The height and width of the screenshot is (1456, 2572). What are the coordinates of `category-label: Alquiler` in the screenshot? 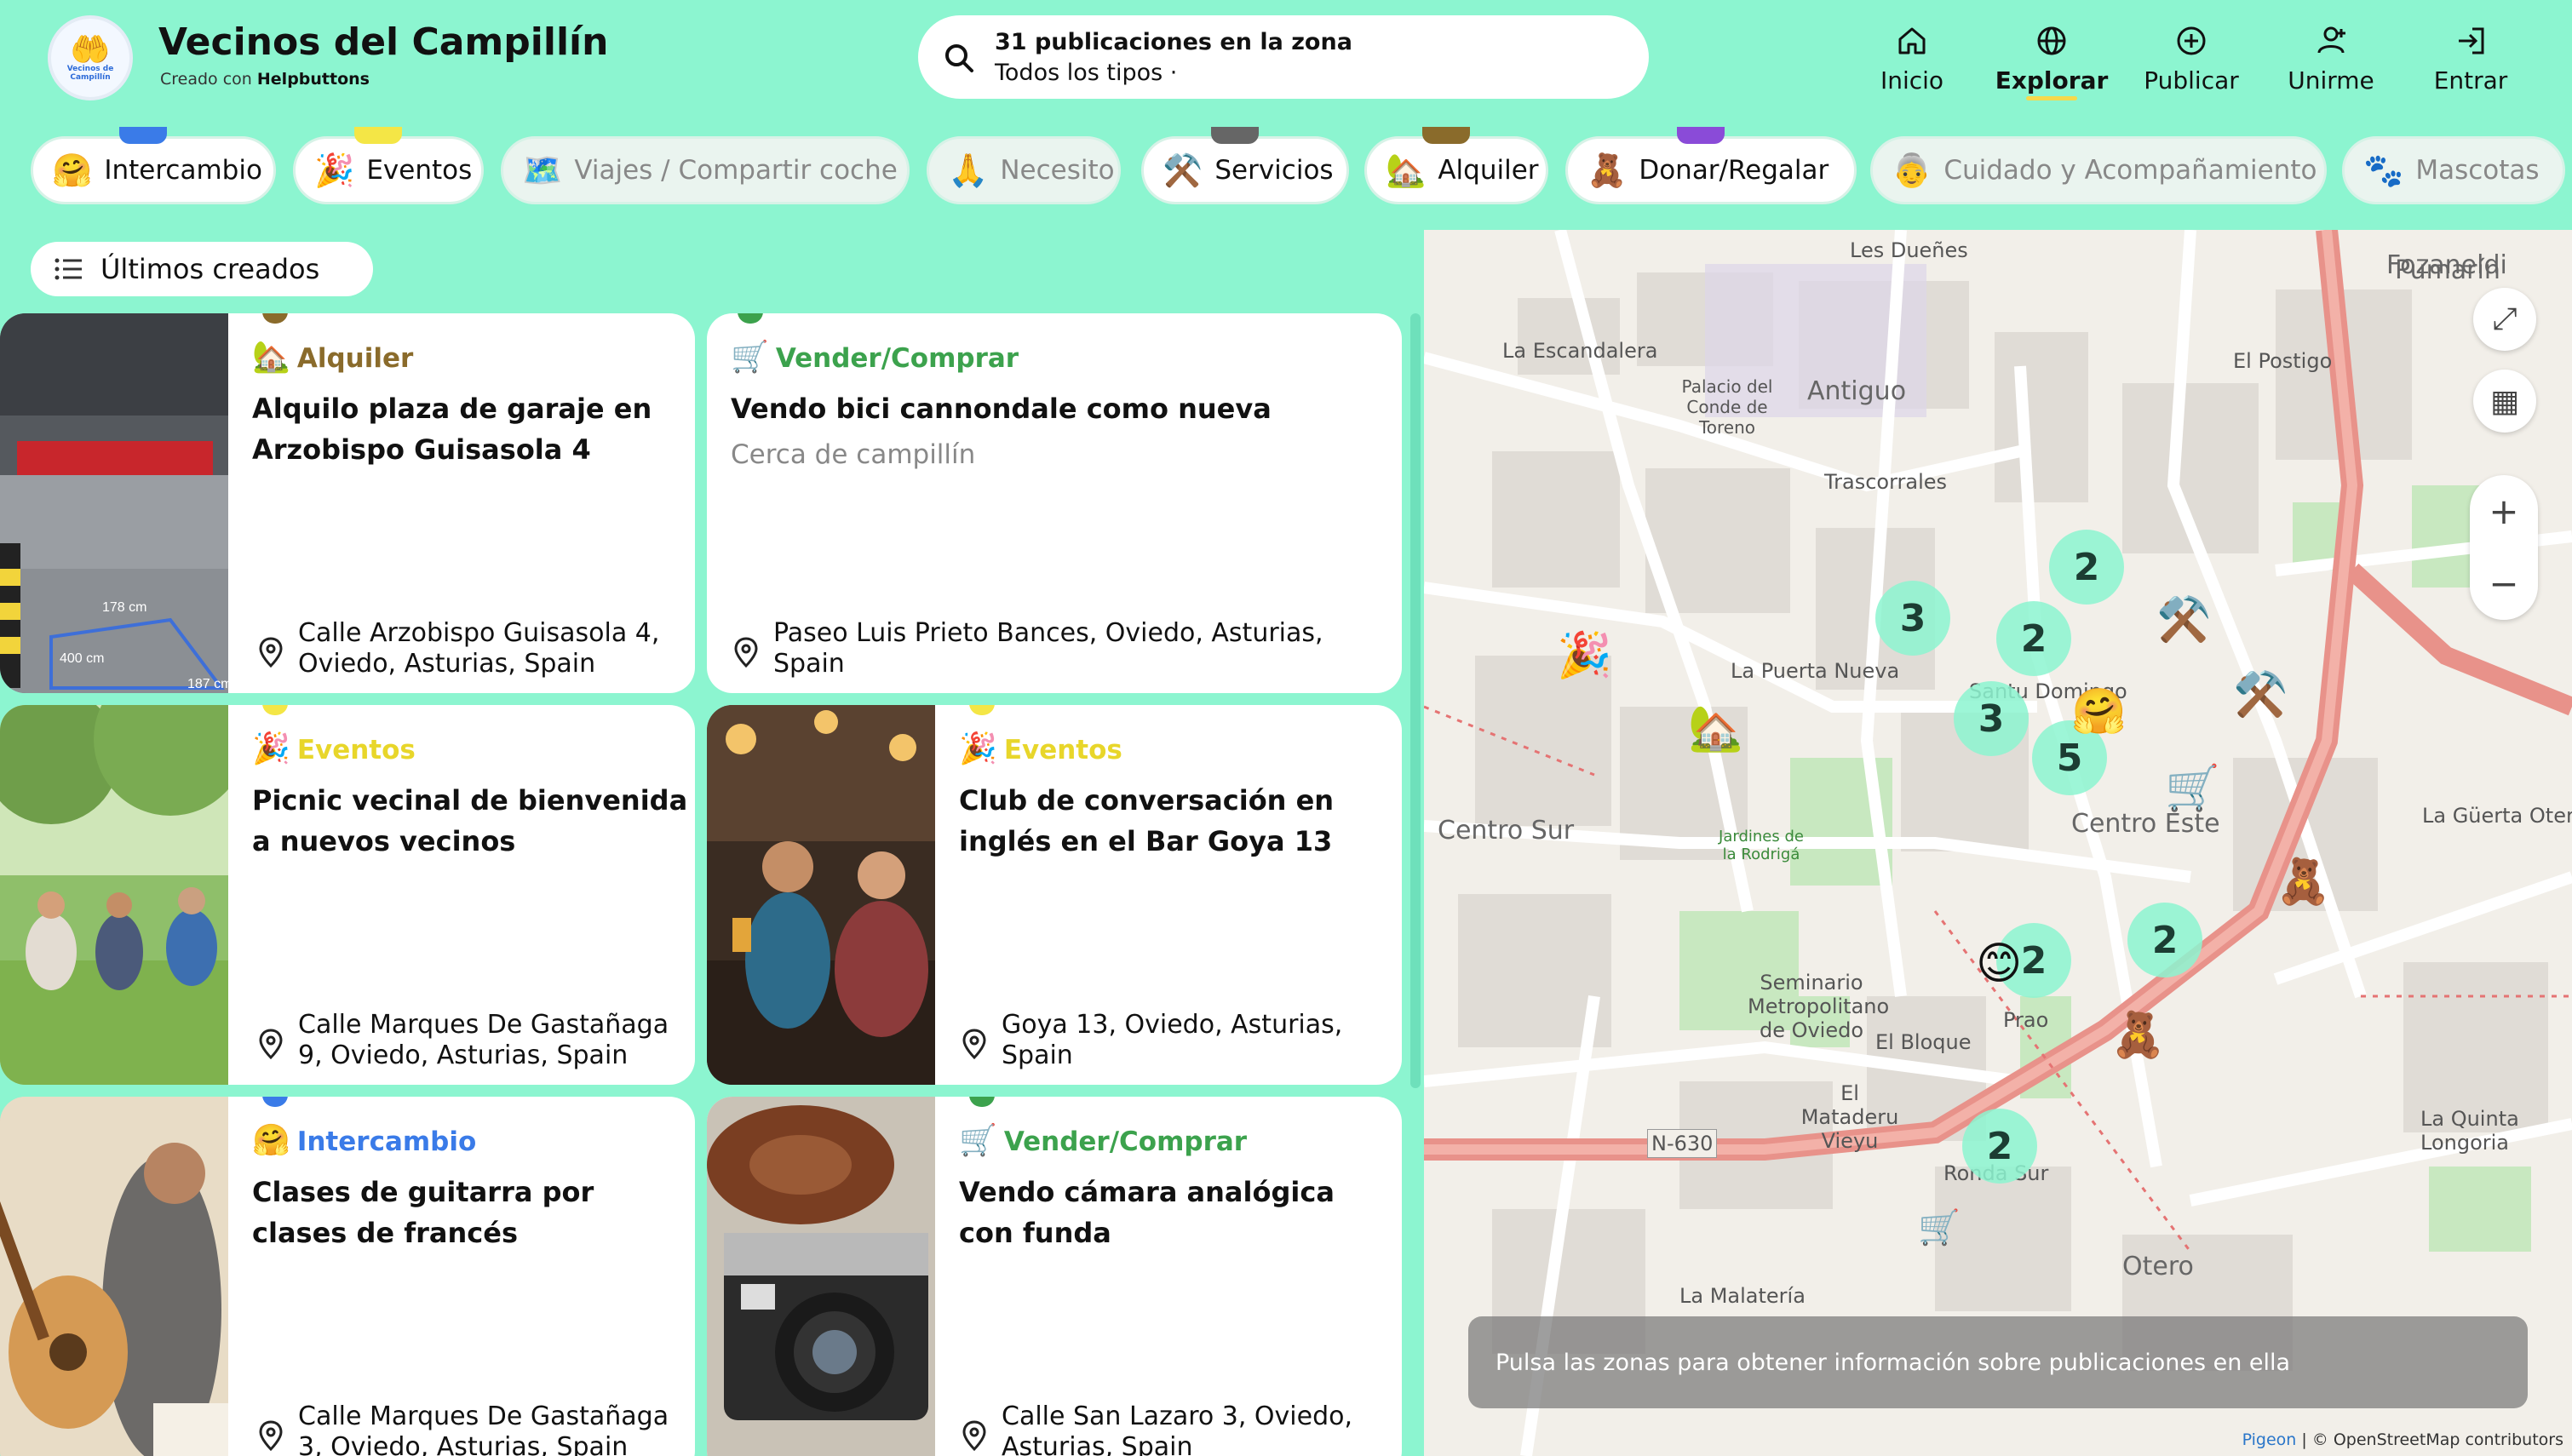 It's located at (1488, 170).